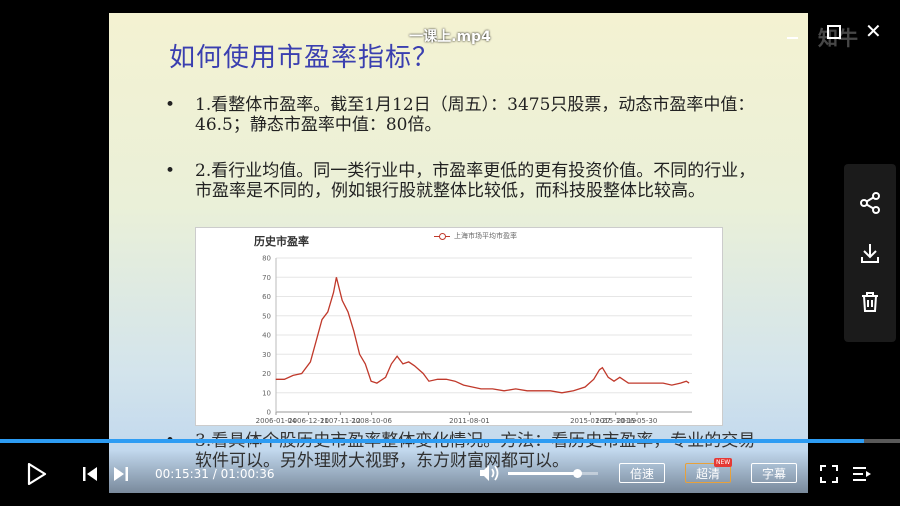  Describe the element at coordinates (543, 473) in the screenshot. I see `volume-level` at that location.